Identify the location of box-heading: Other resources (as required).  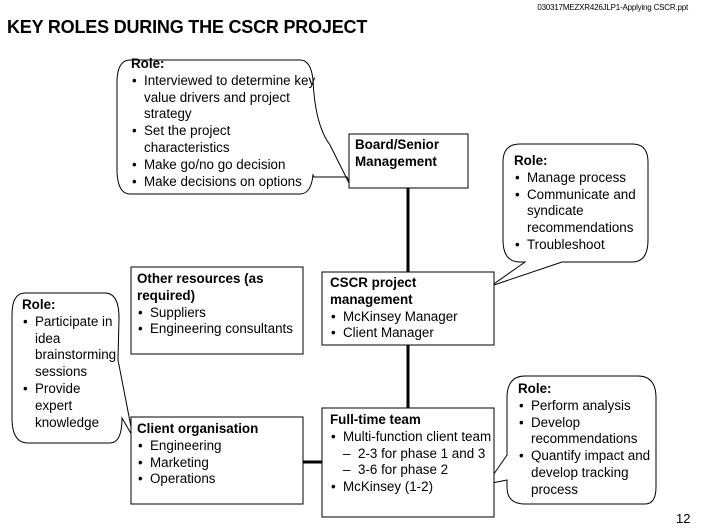
(200, 287).